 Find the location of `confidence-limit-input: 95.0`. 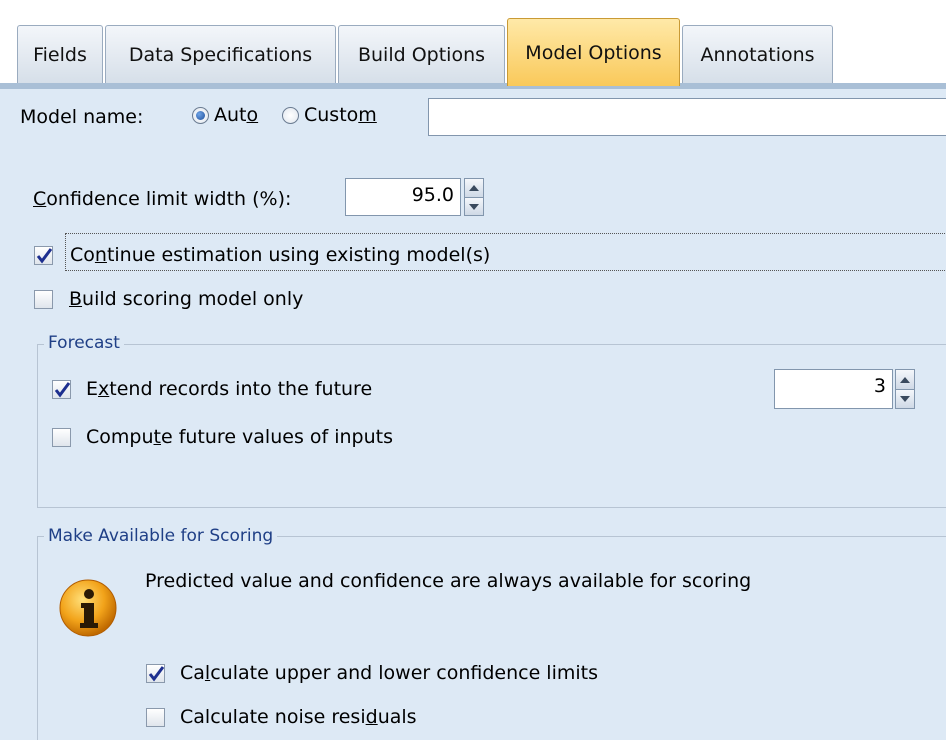

confidence-limit-input: 95.0 is located at coordinates (403, 197).